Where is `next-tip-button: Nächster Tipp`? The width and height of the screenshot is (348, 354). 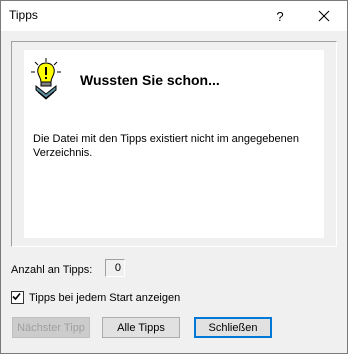
next-tip-button: Nächster Tipp is located at coordinates (51, 327).